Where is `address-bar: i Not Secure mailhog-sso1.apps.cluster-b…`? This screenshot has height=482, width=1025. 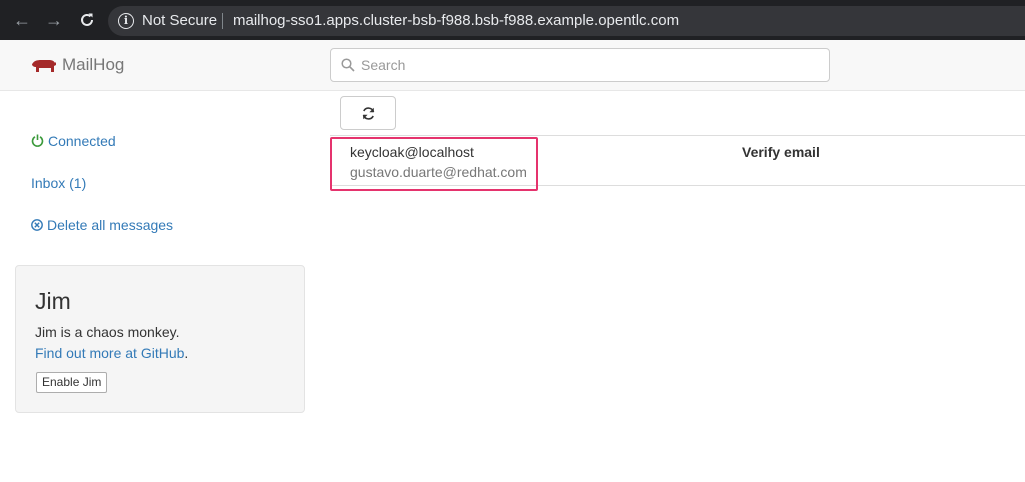
address-bar: i Not Secure mailhog-sso1.apps.cluster-b… is located at coordinates (566, 21).